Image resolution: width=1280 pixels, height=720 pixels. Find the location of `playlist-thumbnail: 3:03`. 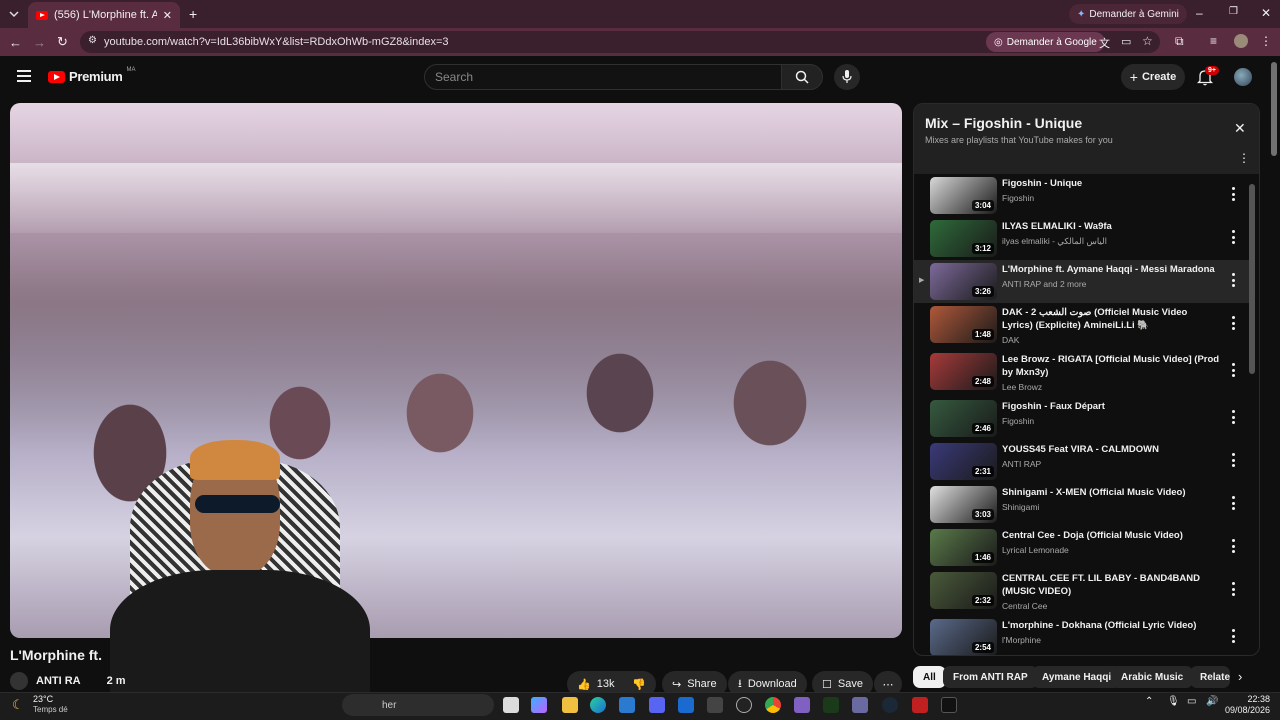

playlist-thumbnail: 3:03 is located at coordinates (963, 504).